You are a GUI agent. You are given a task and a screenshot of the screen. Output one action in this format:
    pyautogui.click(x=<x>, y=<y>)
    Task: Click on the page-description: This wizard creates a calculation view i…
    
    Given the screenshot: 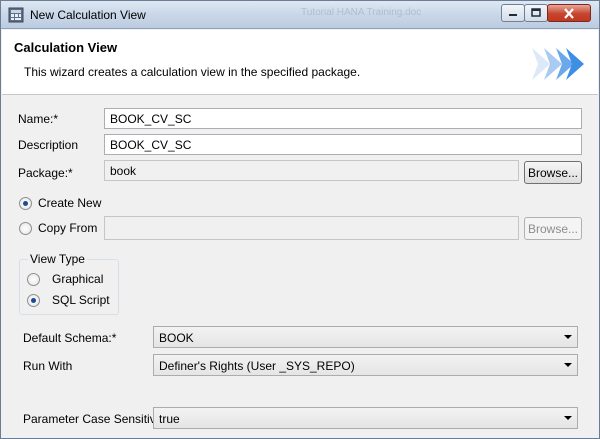 What is the action you would take?
    pyautogui.click(x=192, y=72)
    